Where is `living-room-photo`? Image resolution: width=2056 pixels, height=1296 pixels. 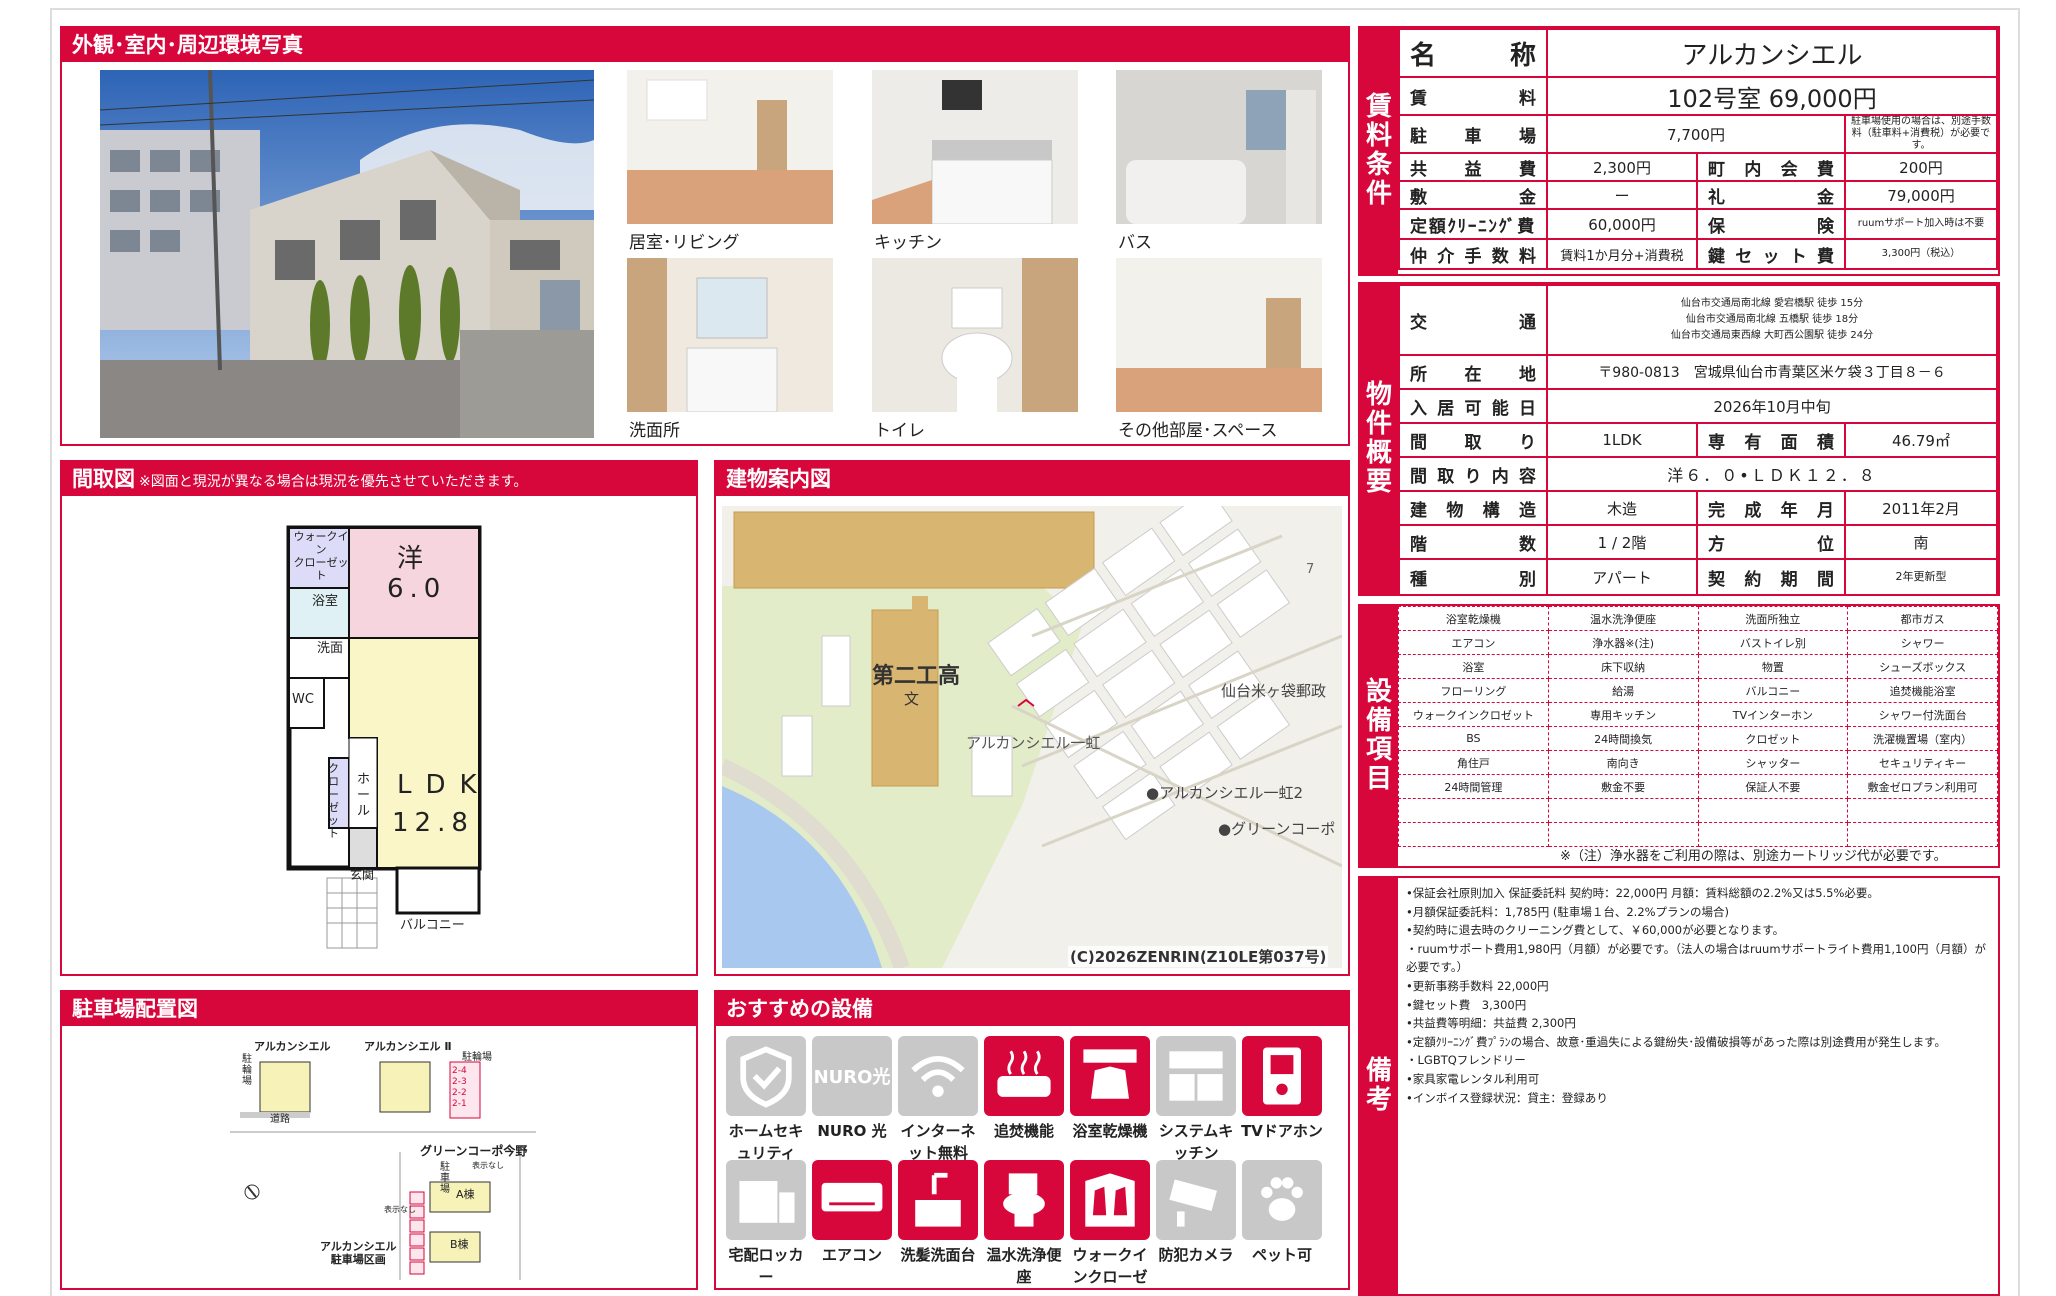 living-room-photo is located at coordinates (730, 147).